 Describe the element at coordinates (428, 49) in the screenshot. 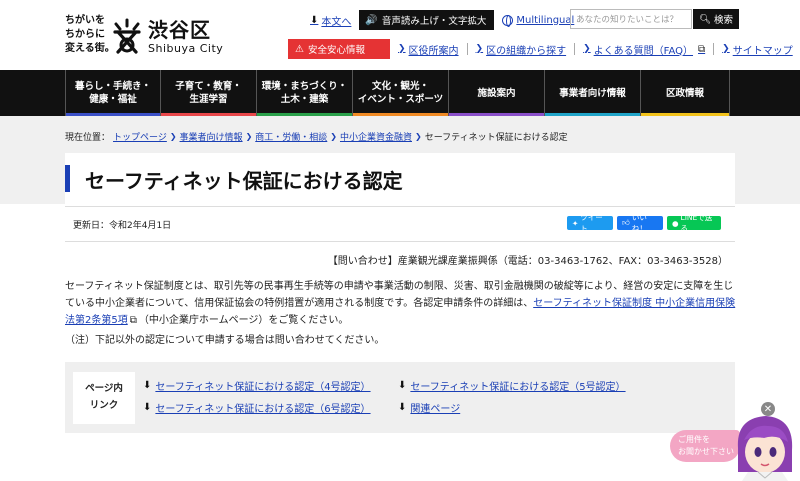

I see `city-hall-guide-link: ❯ 区役所案内` at that location.